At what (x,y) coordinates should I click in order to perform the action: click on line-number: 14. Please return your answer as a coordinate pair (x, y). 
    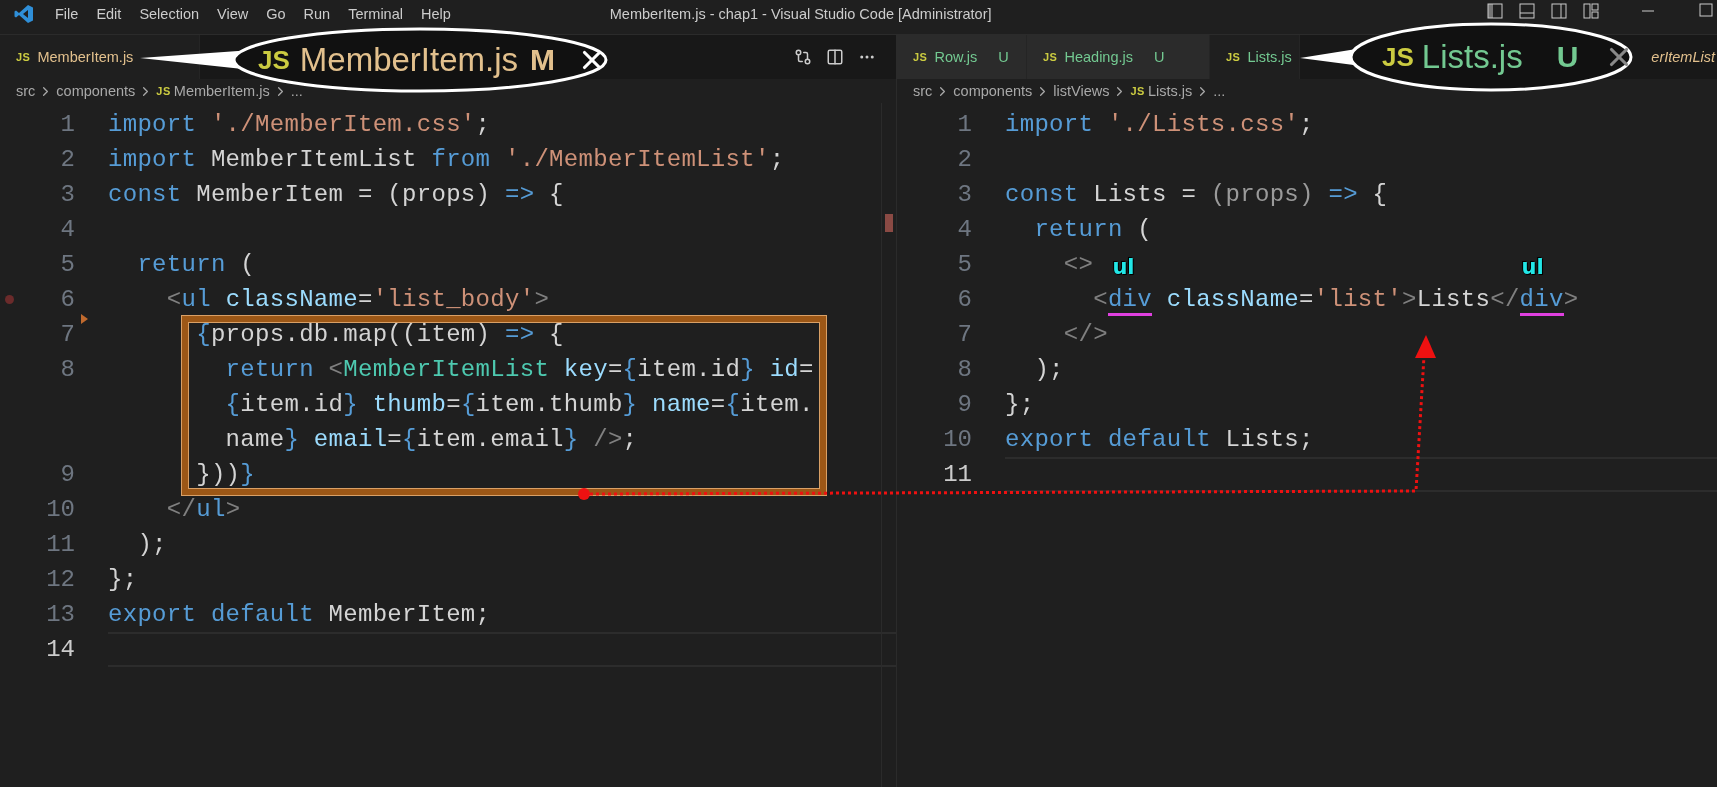
    Looking at the image, I should click on (60, 649).